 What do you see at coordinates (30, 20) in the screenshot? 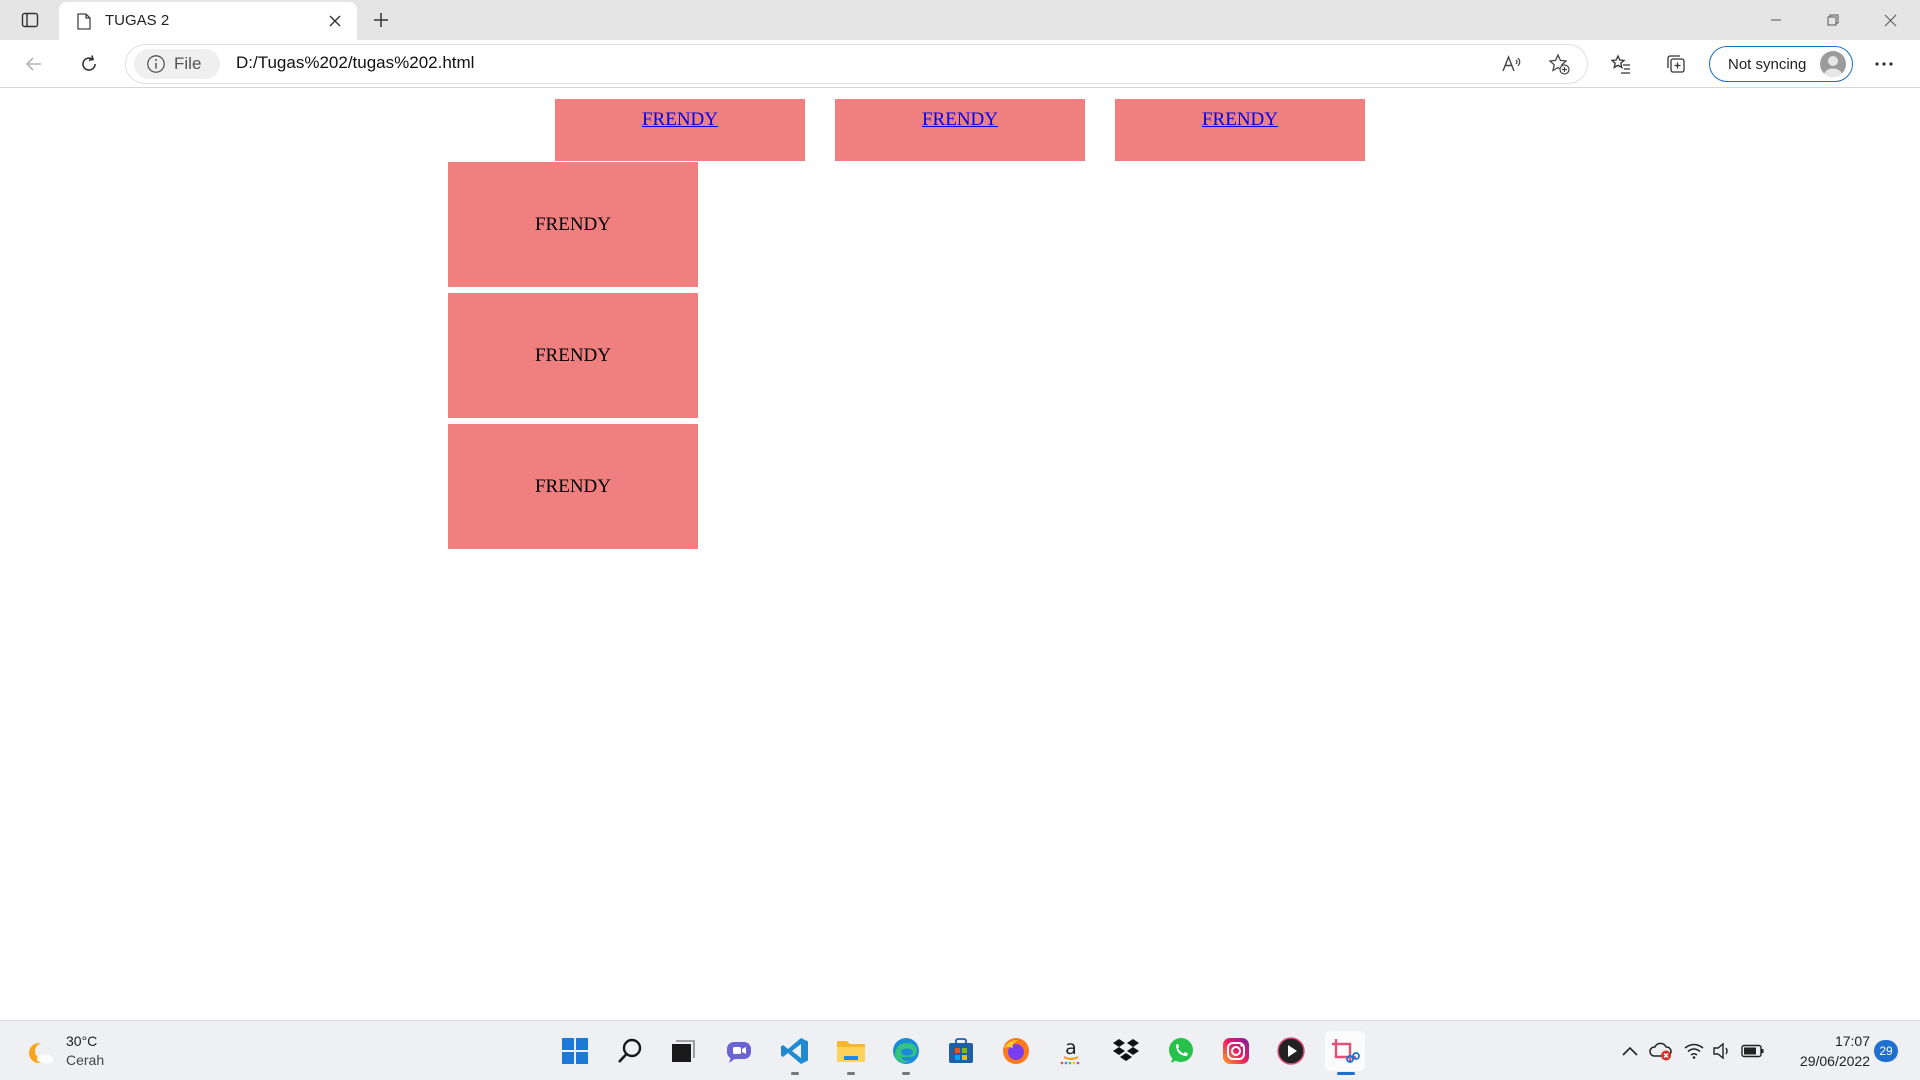
I see `tab-actions-button` at bounding box center [30, 20].